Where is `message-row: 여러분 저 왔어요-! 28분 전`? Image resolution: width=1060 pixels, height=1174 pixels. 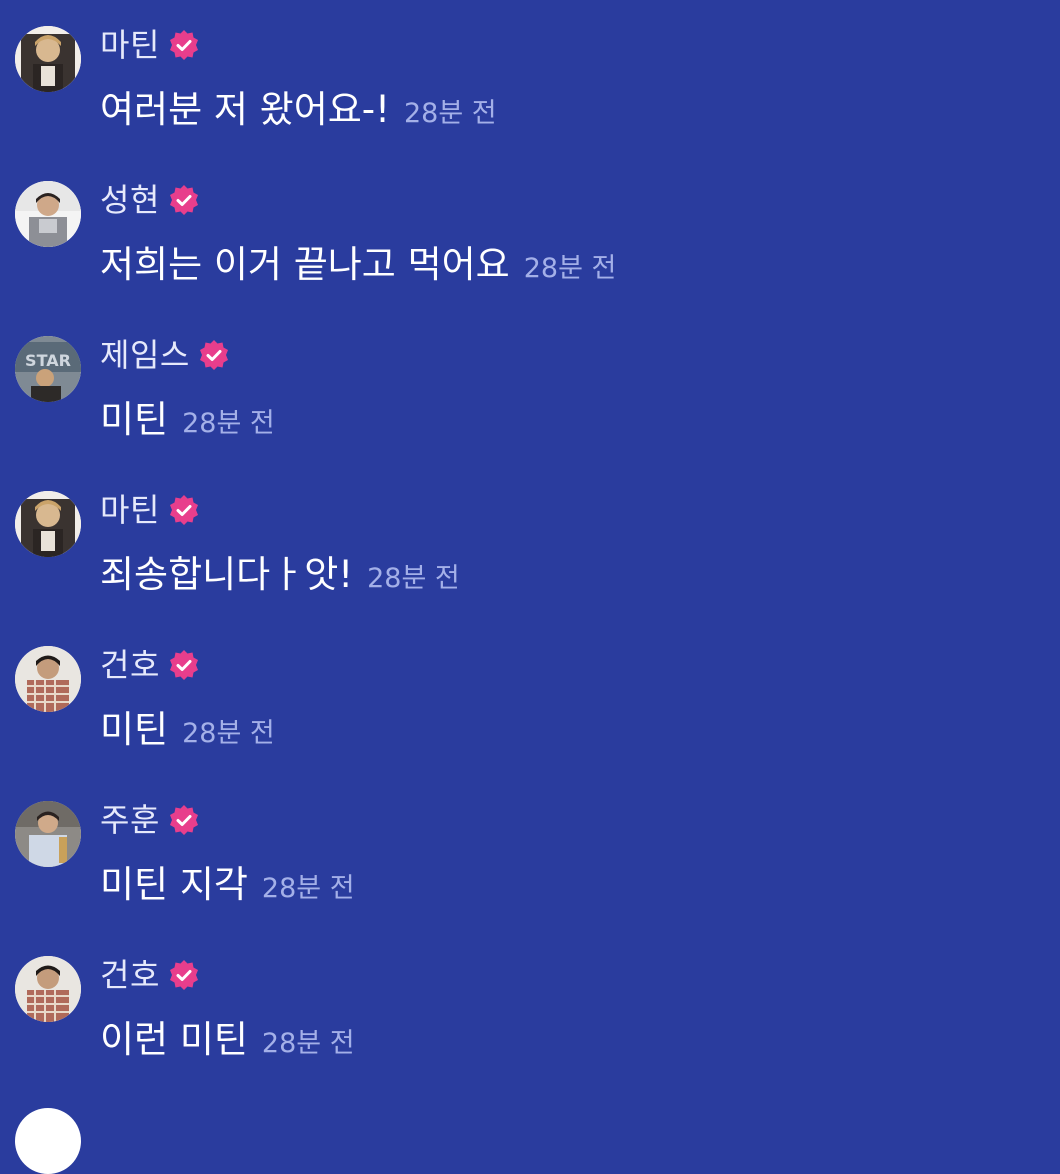
message-row: 여러분 저 왔어요-! 28분 전 is located at coordinates (298, 110).